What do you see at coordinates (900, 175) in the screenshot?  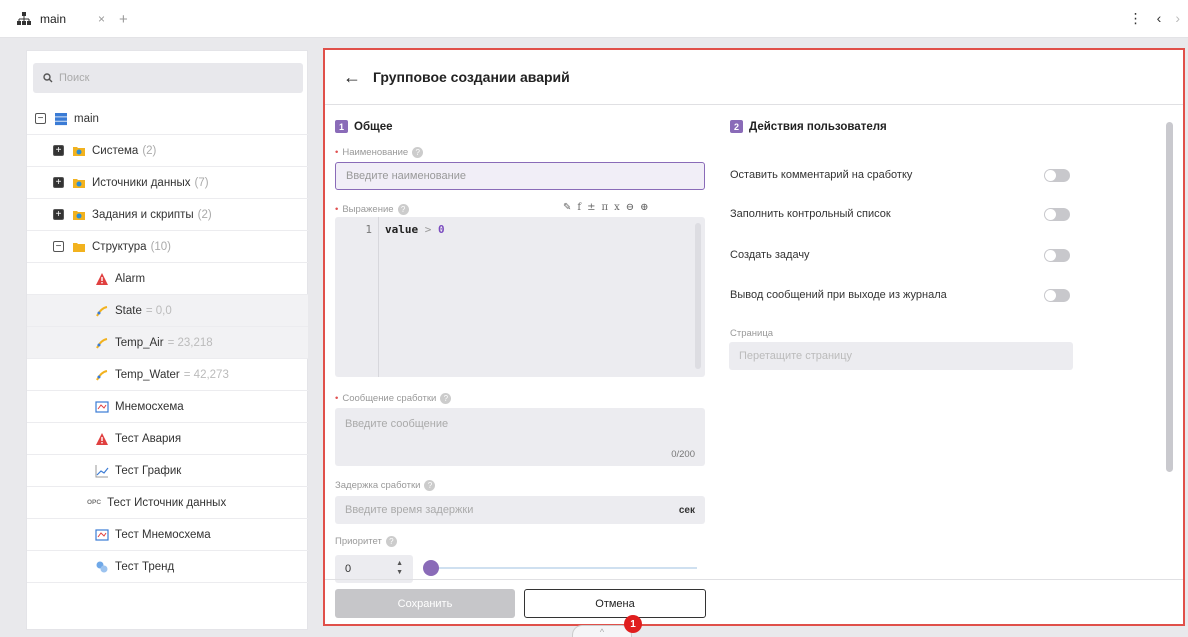 I see `toggle-comment: Оставить комментарий на сработку` at bounding box center [900, 175].